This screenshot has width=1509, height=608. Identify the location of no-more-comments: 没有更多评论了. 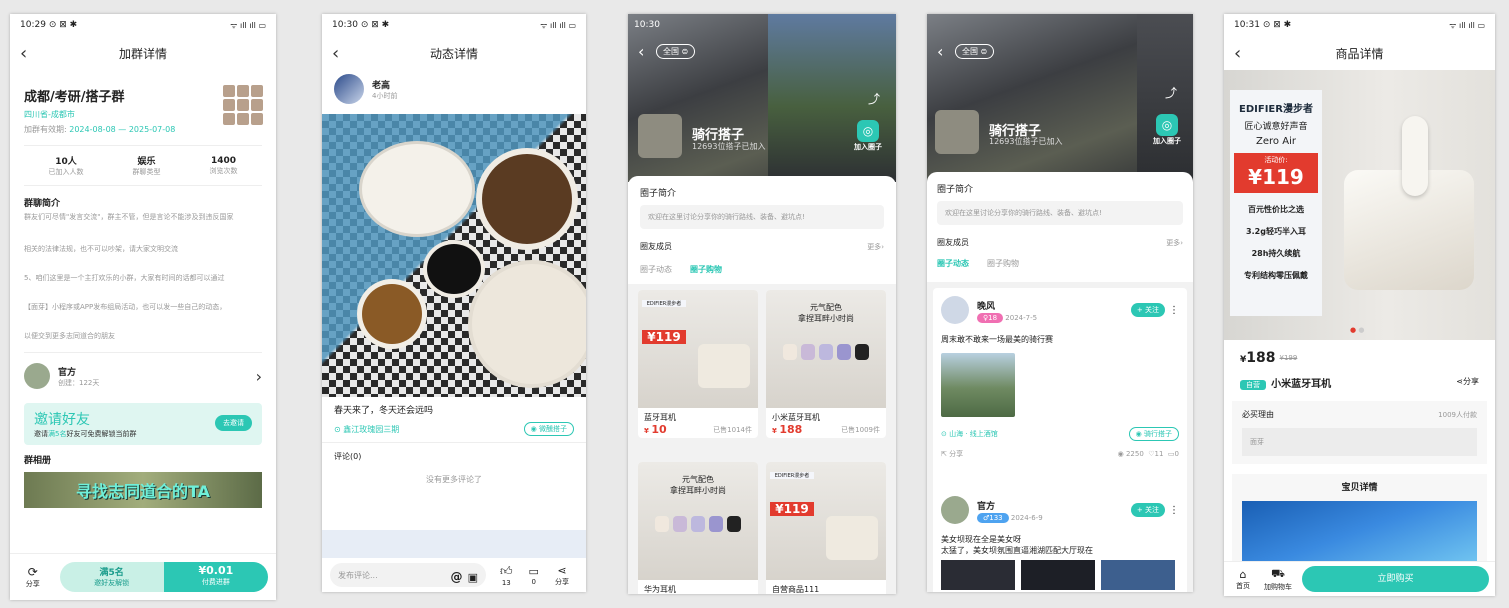
(454, 479).